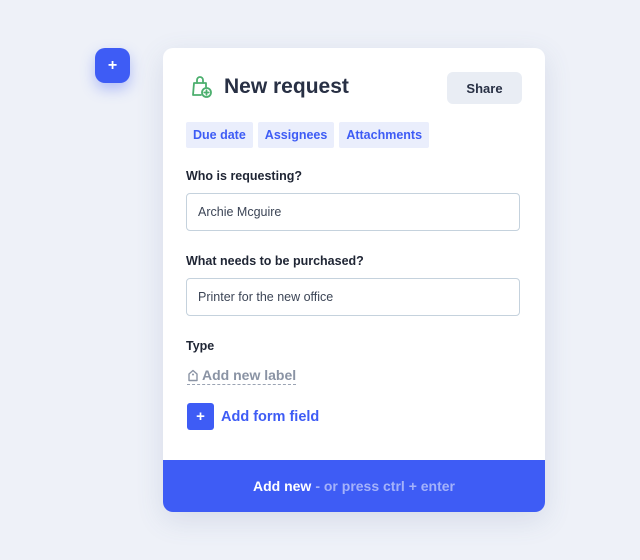  What do you see at coordinates (384, 135) in the screenshot?
I see `chip-attachments: Attachments` at bounding box center [384, 135].